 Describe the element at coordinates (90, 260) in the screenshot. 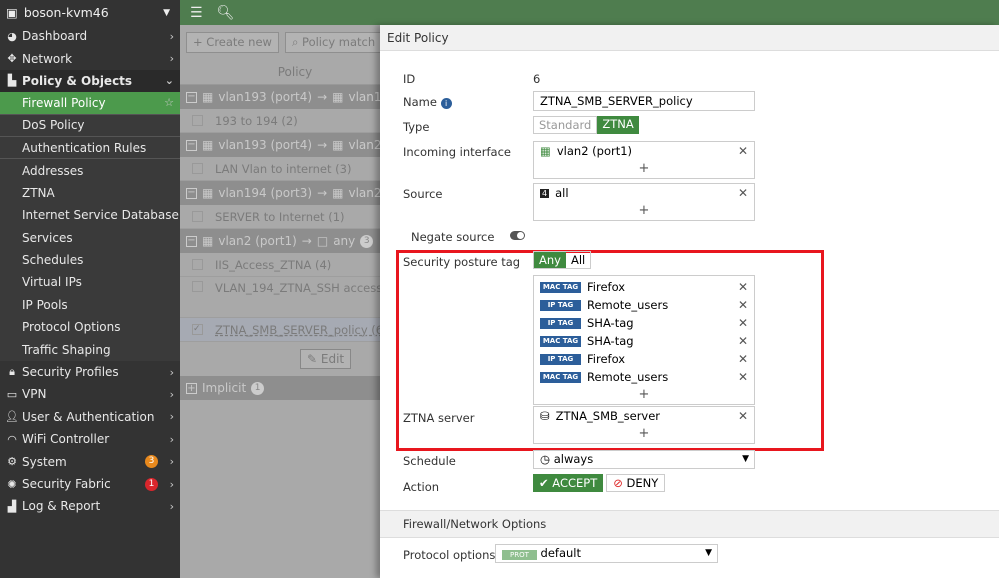

I see `sidebar-item-schedules: Schedules` at that location.